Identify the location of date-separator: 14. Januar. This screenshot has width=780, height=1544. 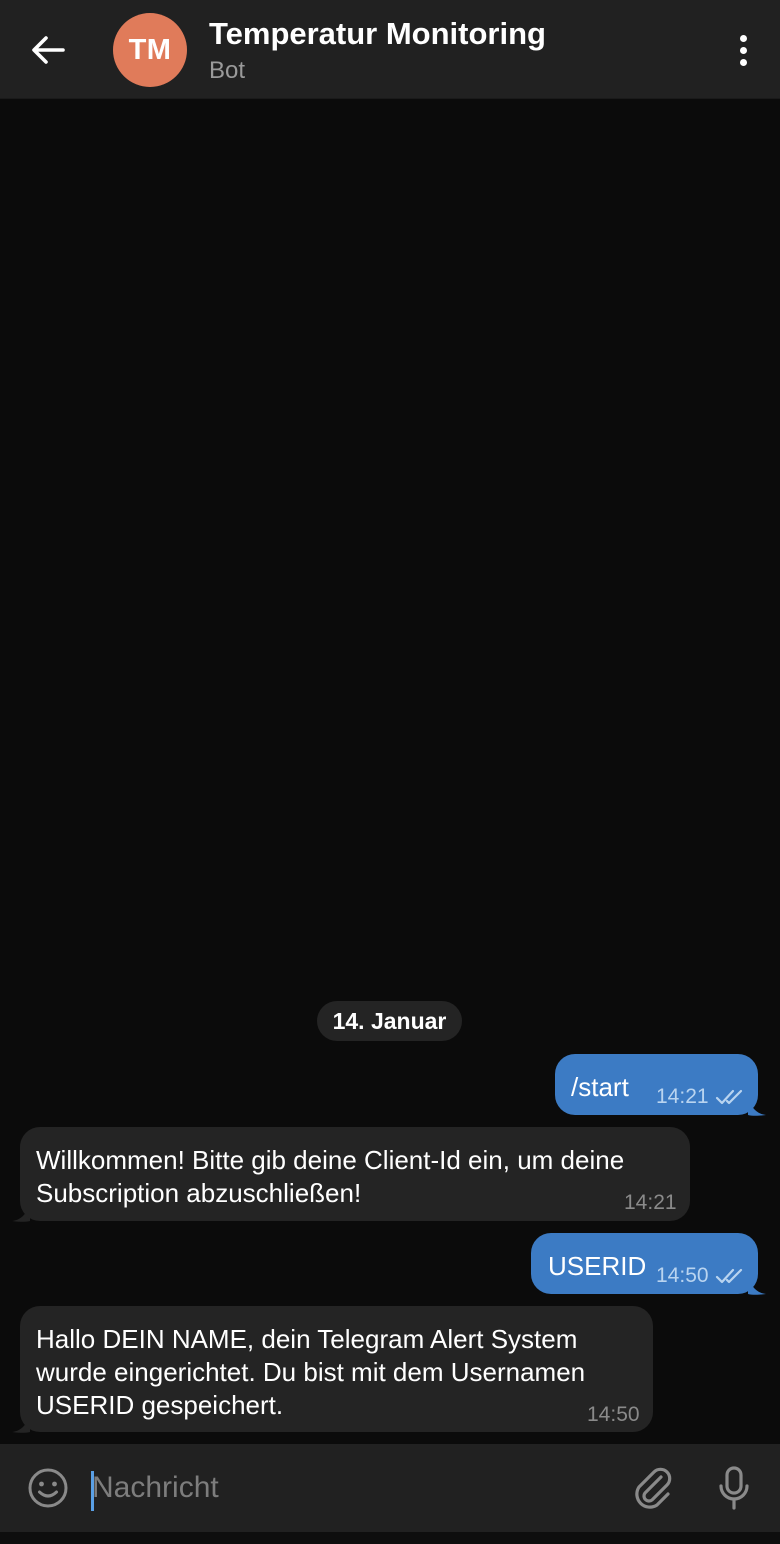
(389, 1021).